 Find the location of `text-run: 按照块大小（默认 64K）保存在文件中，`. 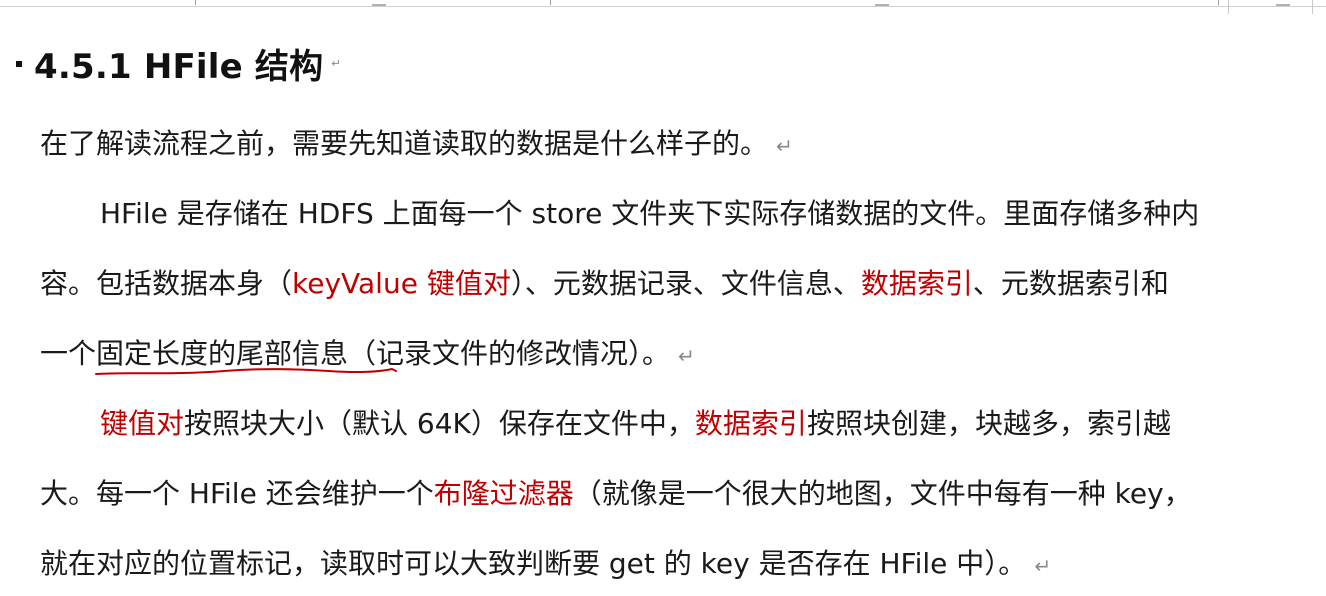

text-run: 按照块大小（默认 64K）保存在文件中， is located at coordinates (439, 423).